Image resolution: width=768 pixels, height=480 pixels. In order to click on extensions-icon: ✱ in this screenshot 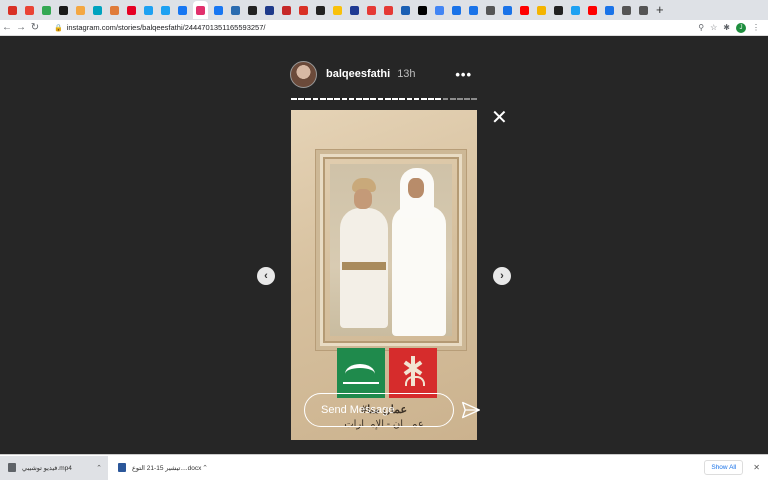, I will do `click(726, 27)`.